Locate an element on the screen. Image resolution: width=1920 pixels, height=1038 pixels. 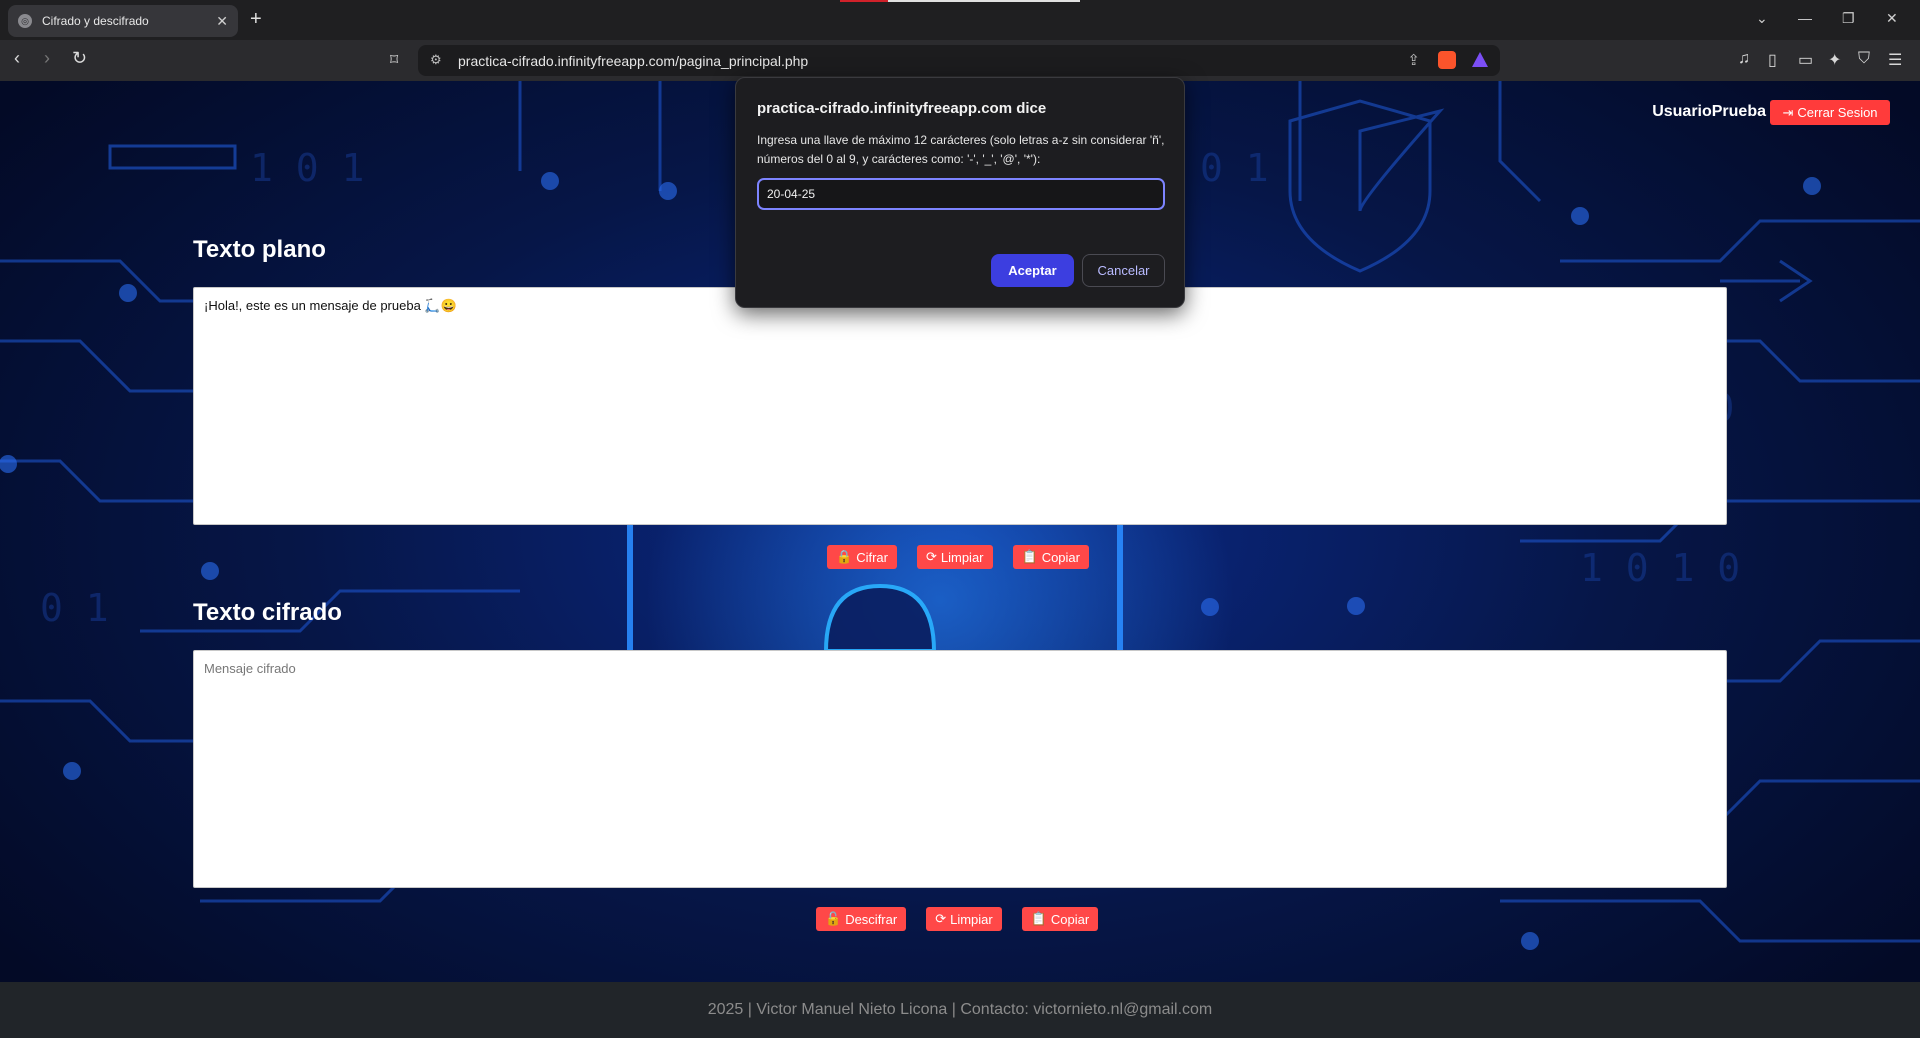
brave-shields-icon is located at coordinates (1447, 60).